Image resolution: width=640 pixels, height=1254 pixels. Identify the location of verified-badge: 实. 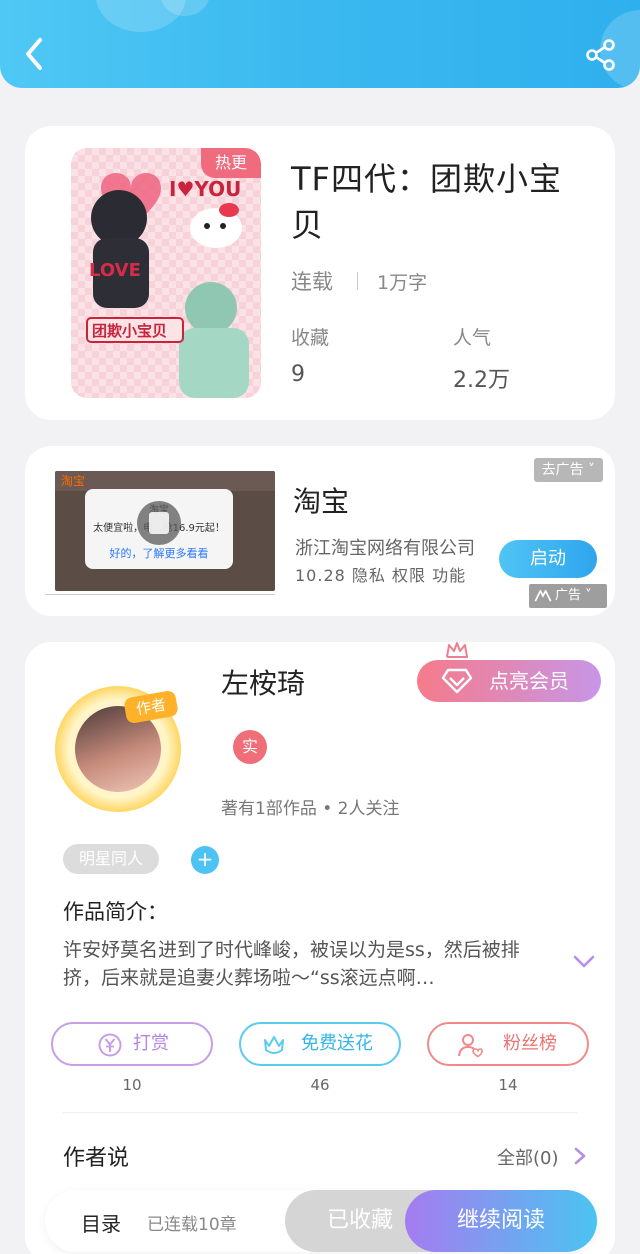
(250, 747).